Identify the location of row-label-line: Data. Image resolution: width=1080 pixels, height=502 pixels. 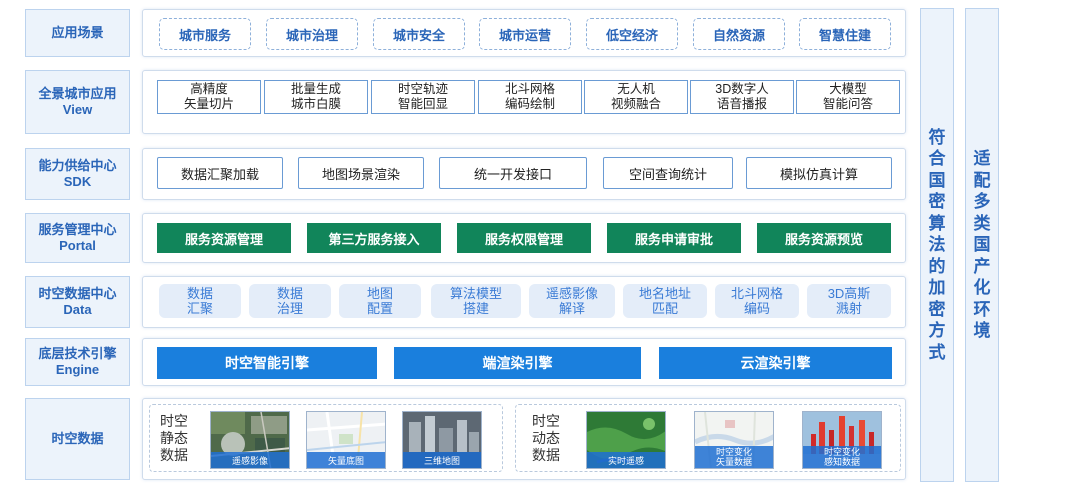
(77, 309).